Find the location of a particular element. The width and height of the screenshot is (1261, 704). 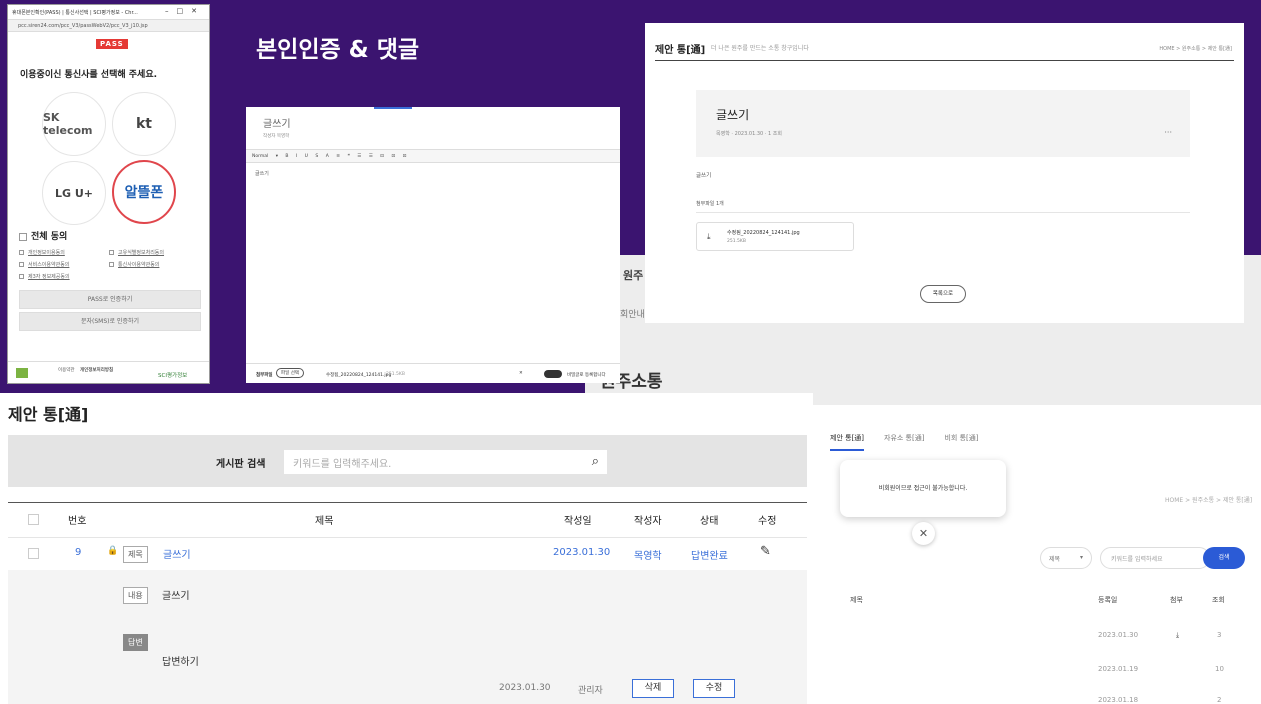

carrier-lgu: LG U+ is located at coordinates (74, 193).